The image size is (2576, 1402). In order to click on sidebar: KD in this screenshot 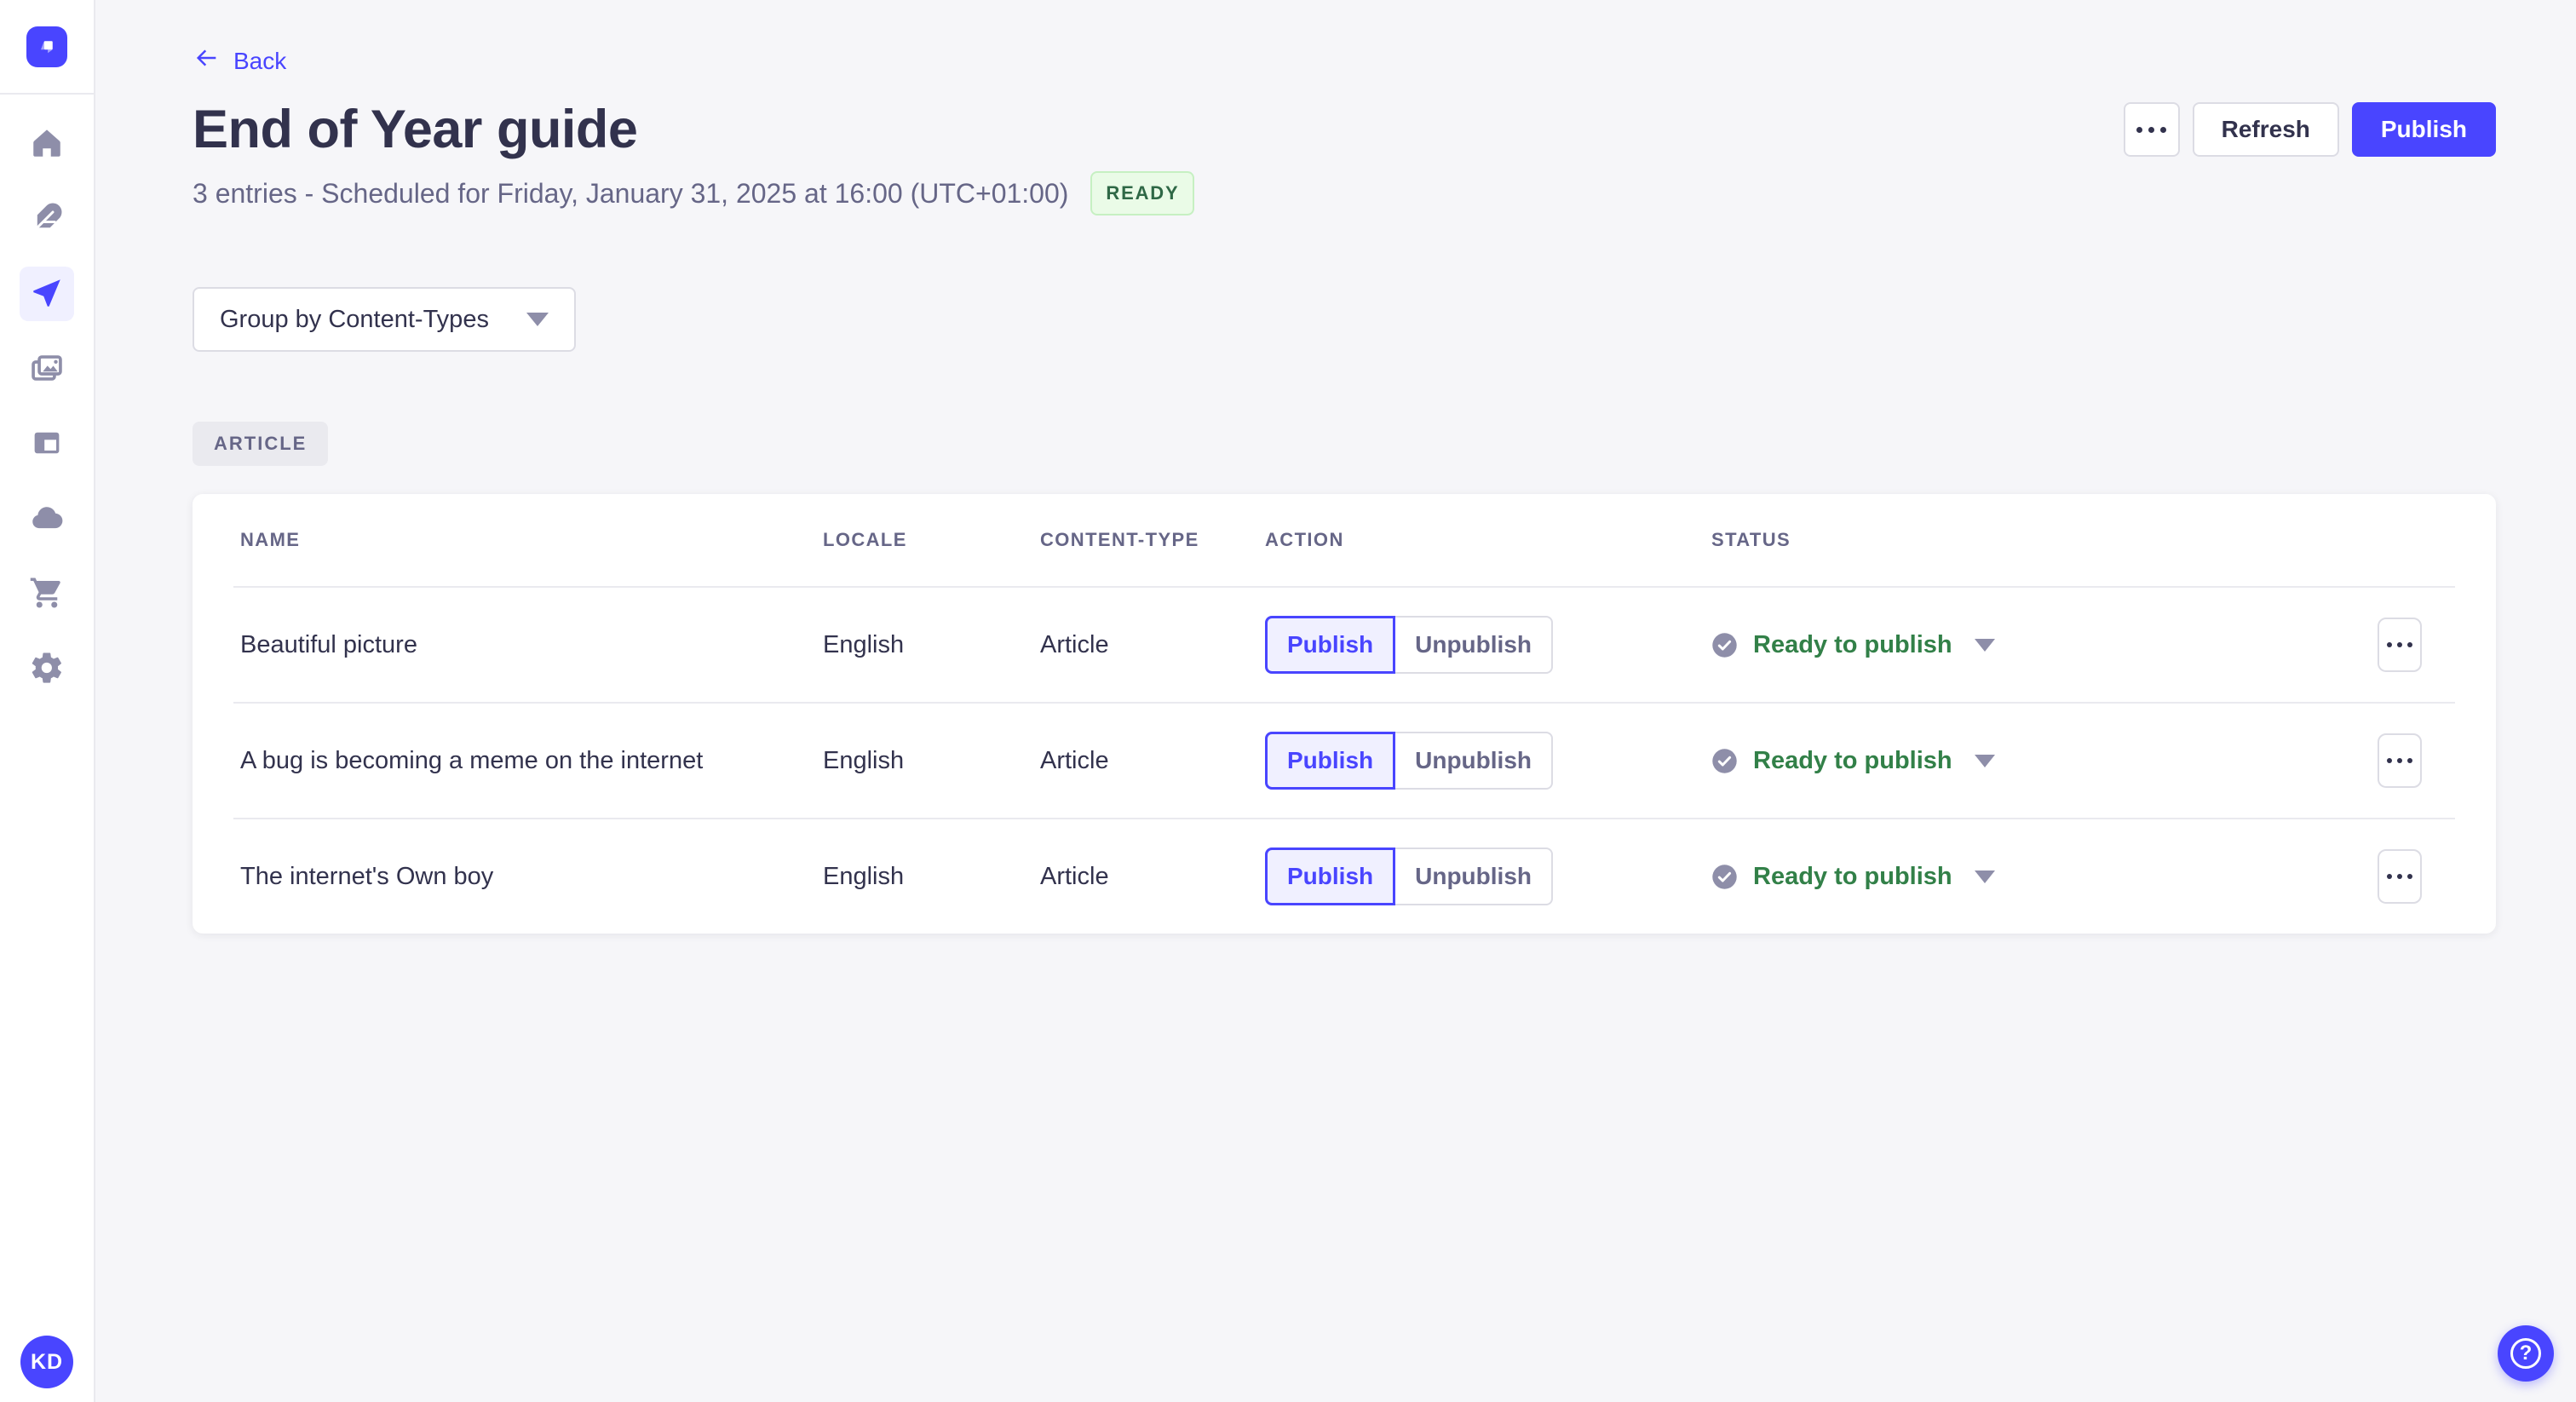, I will do `click(48, 701)`.